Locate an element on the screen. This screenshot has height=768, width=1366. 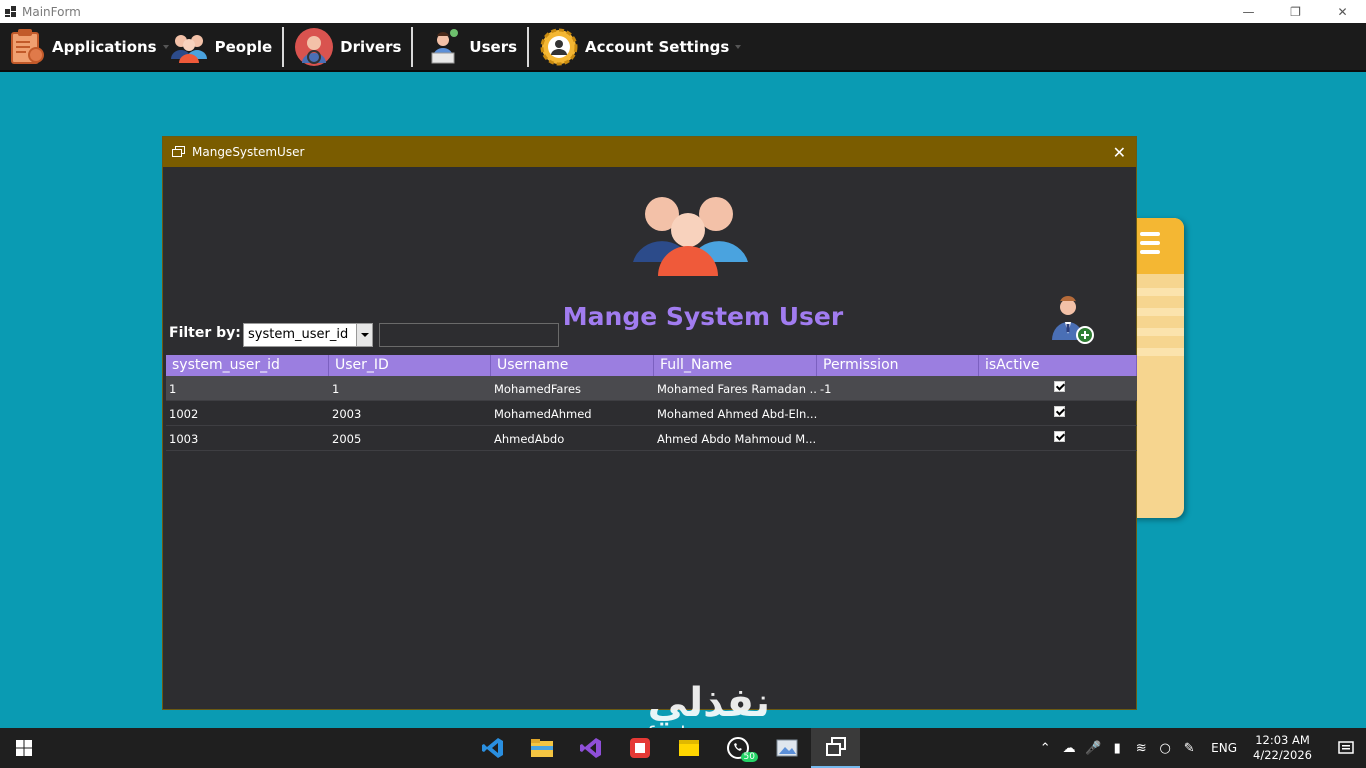
add-user-button is located at coordinates (1073, 319).